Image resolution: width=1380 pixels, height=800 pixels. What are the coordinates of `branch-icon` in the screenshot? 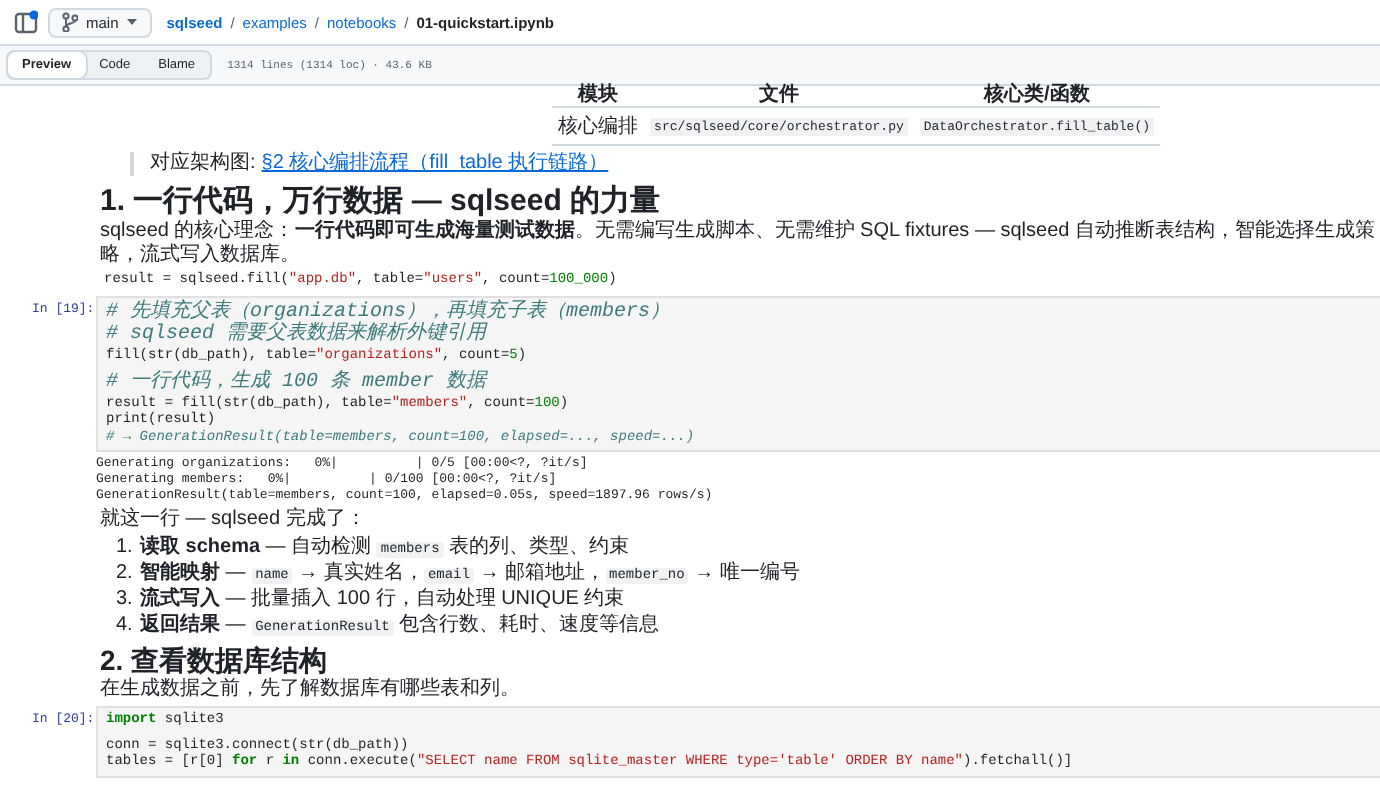 It's located at (70, 22).